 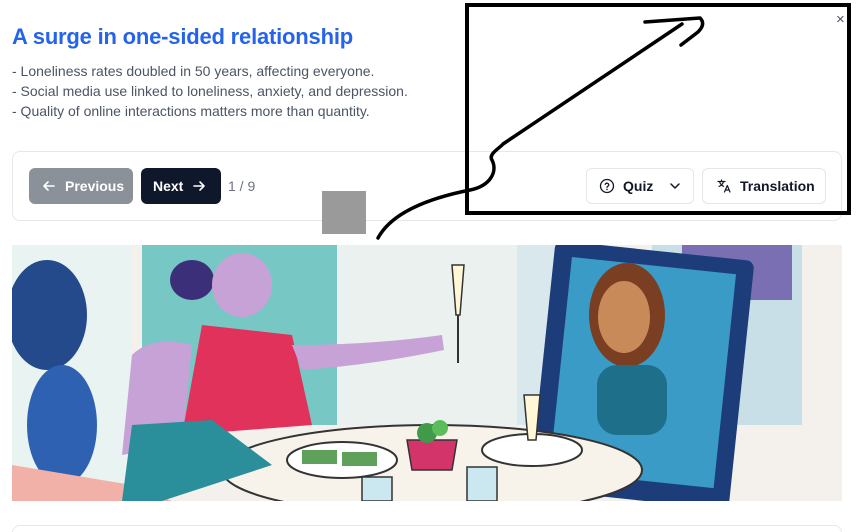 What do you see at coordinates (95, 186) in the screenshot?
I see `previous-label: Previous` at bounding box center [95, 186].